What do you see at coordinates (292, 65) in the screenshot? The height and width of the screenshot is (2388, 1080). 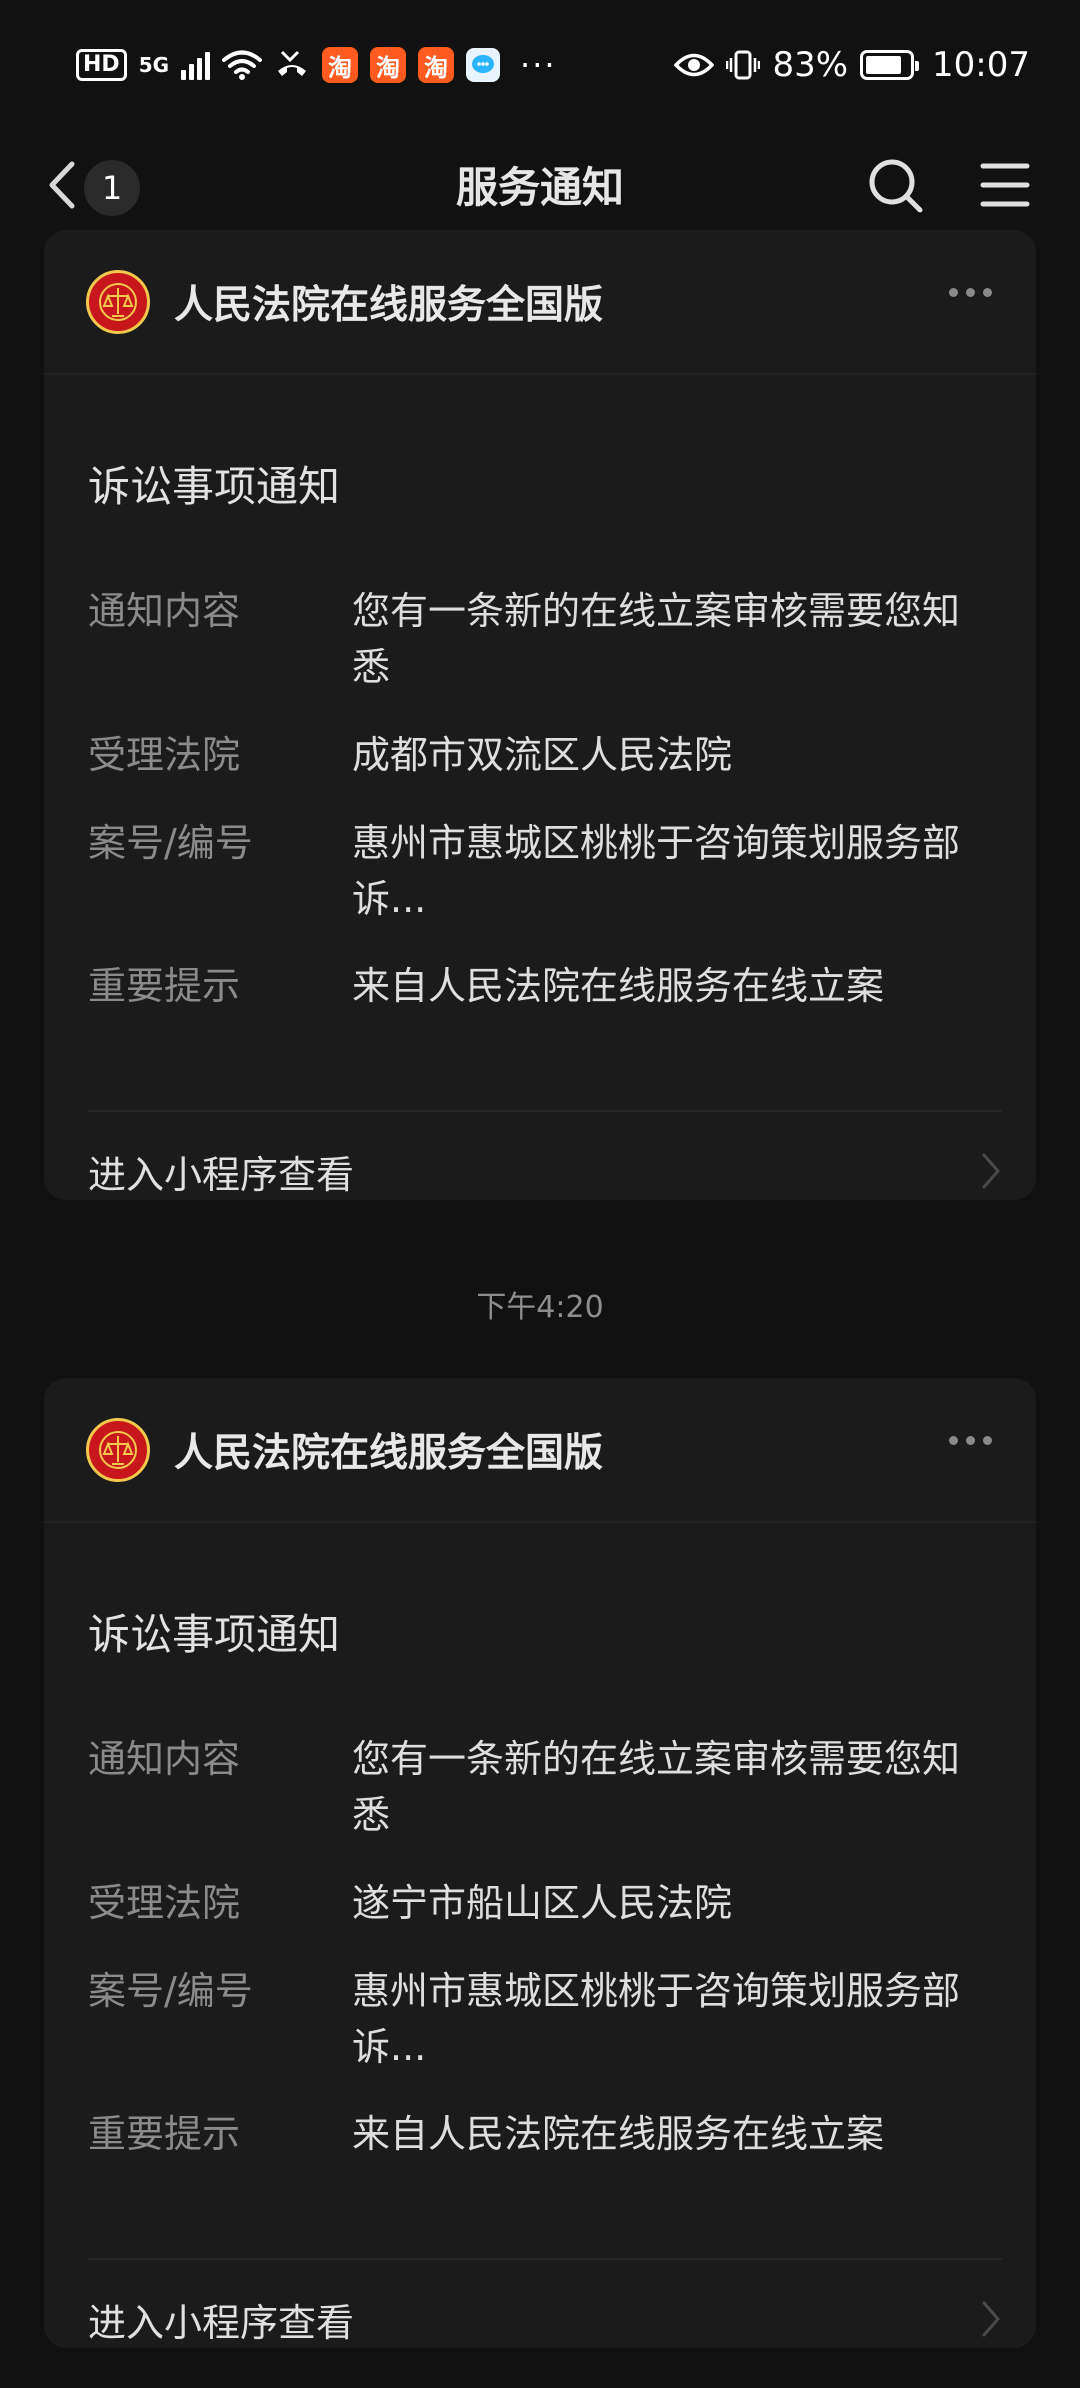 I see `missed-call-icon` at bounding box center [292, 65].